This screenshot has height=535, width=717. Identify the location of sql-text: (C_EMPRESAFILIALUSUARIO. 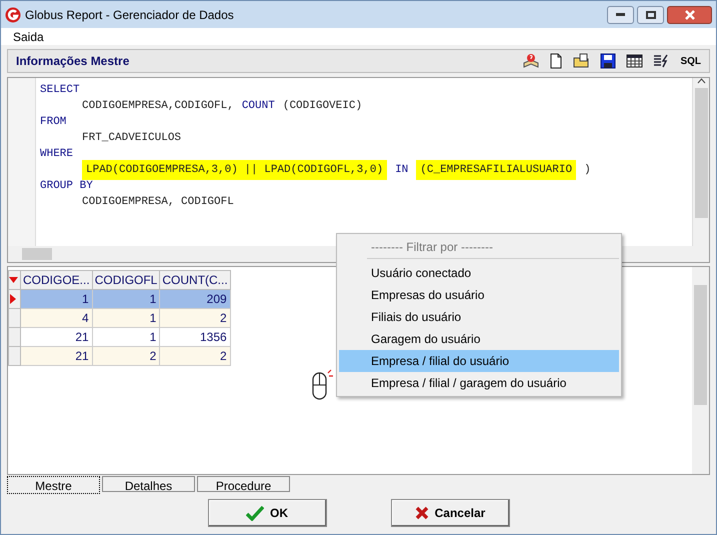
(496, 170).